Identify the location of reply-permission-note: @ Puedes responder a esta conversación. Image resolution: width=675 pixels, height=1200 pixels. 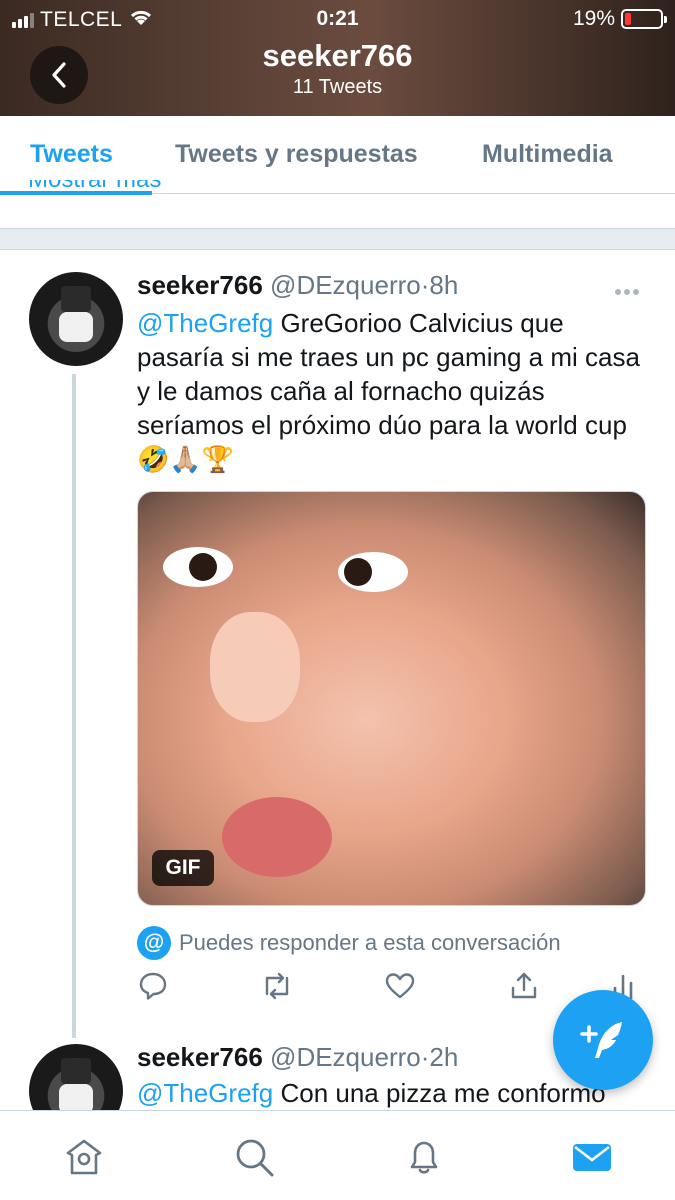
(349, 943).